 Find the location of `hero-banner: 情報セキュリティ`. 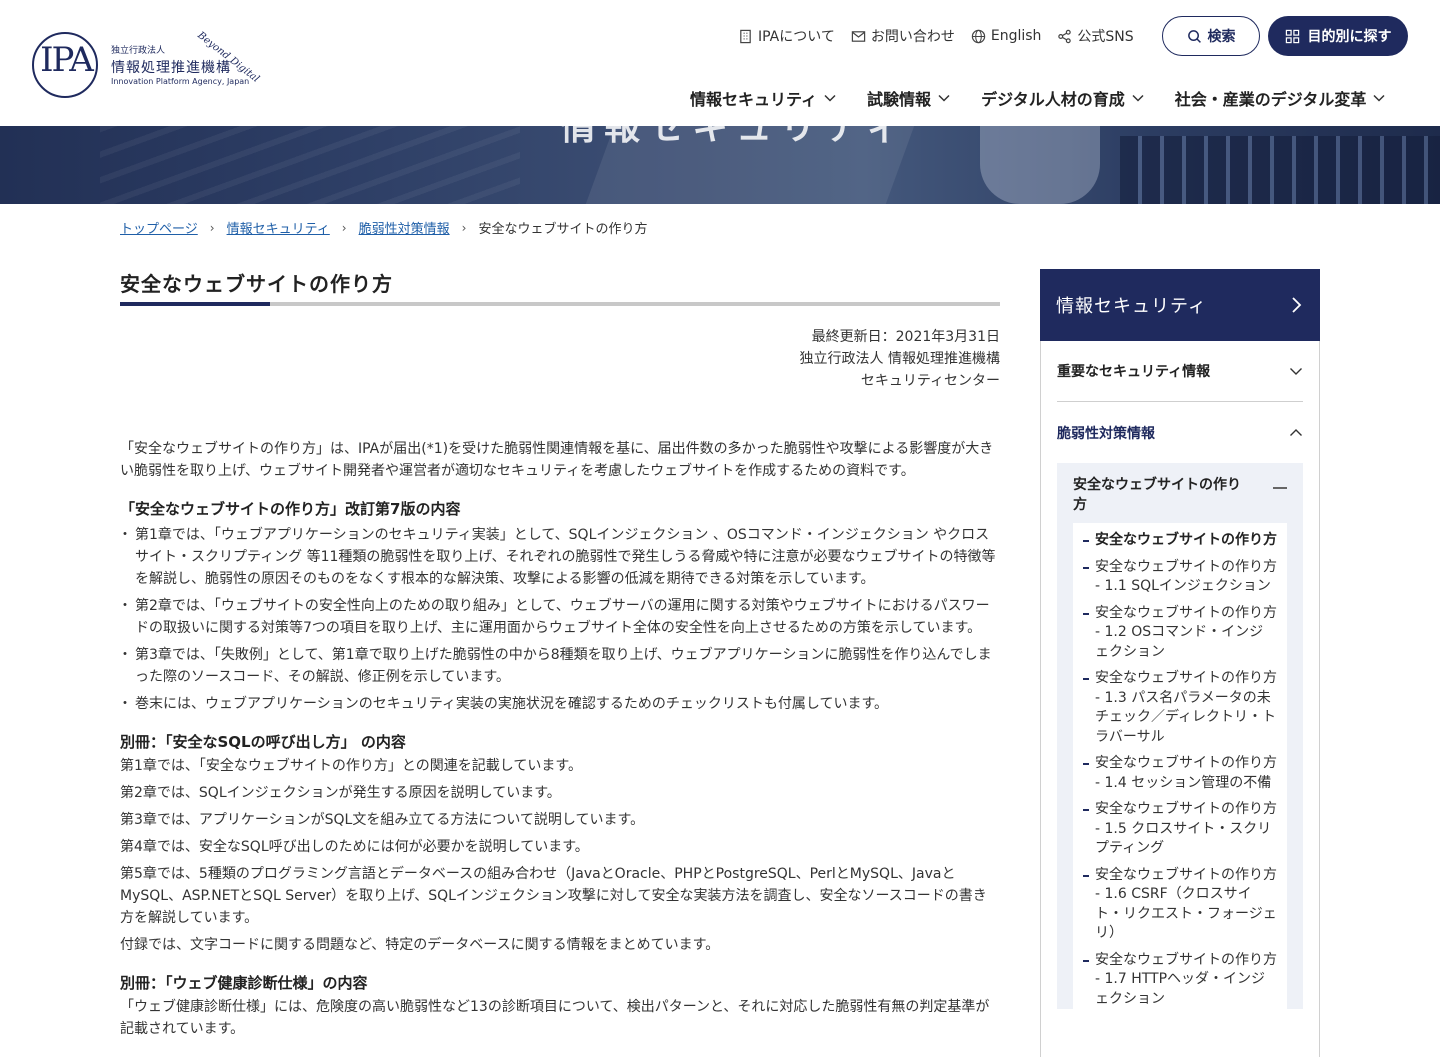

hero-banner: 情報セキュリティ is located at coordinates (720, 165).